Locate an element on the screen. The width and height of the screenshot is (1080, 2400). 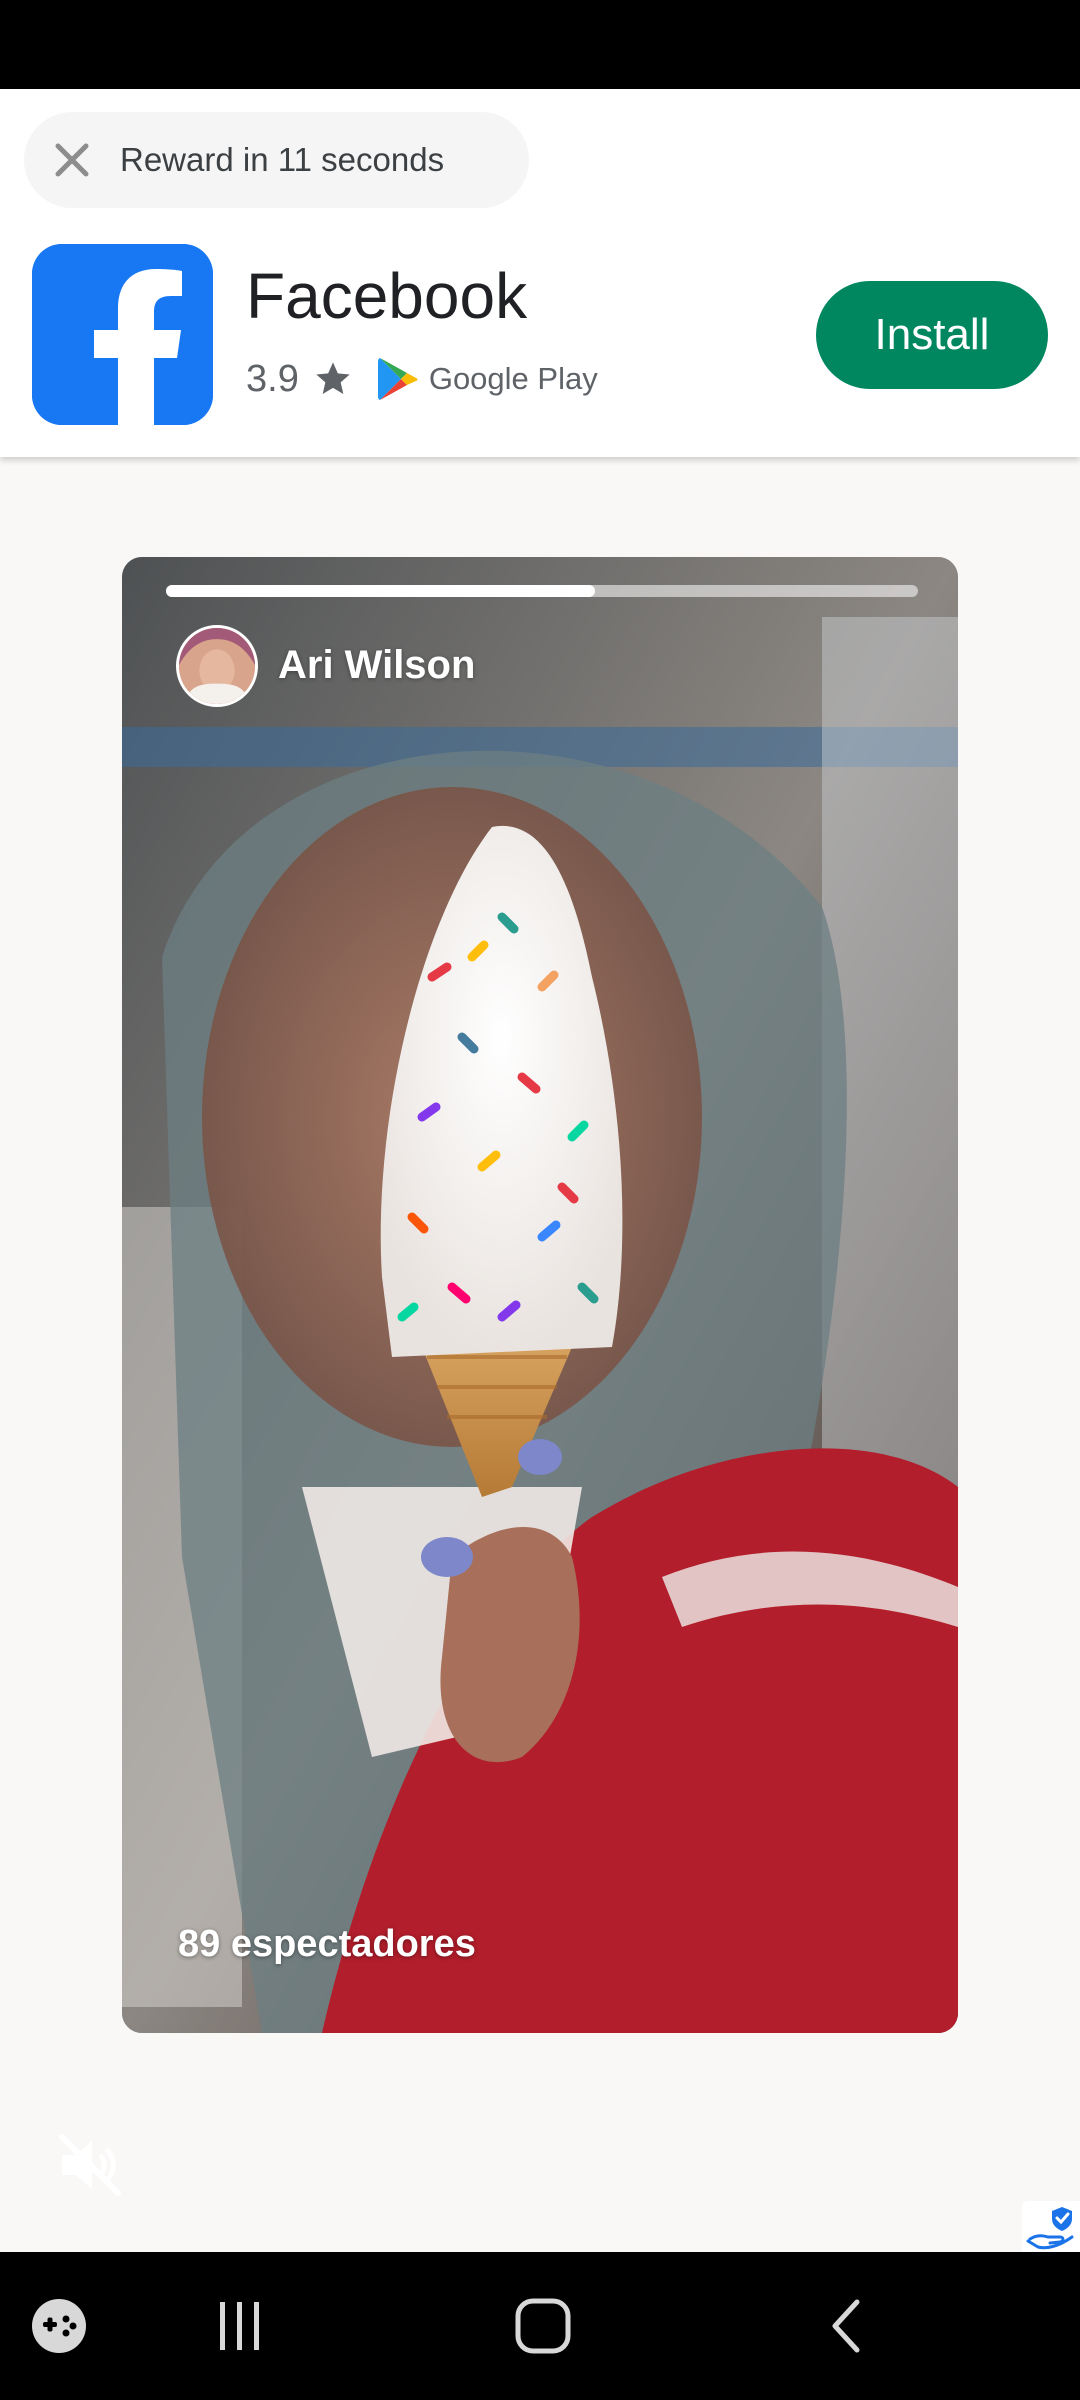
app-name: Facebook is located at coordinates (387, 296).